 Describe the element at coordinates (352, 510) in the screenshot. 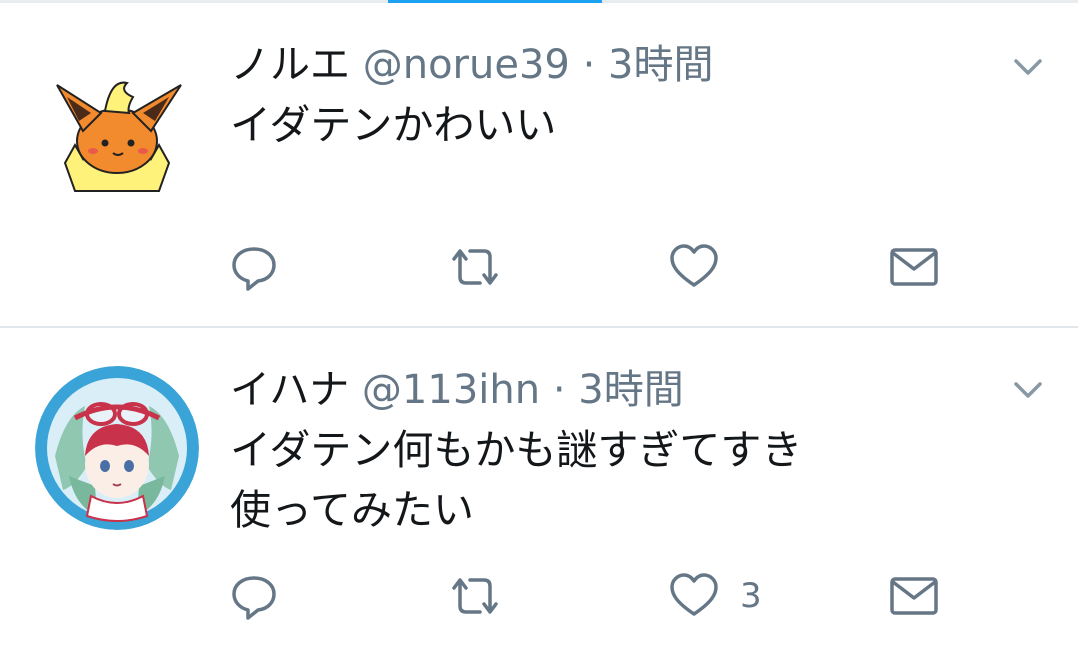

I see `tweet-text-line: 使ってみたい` at that location.